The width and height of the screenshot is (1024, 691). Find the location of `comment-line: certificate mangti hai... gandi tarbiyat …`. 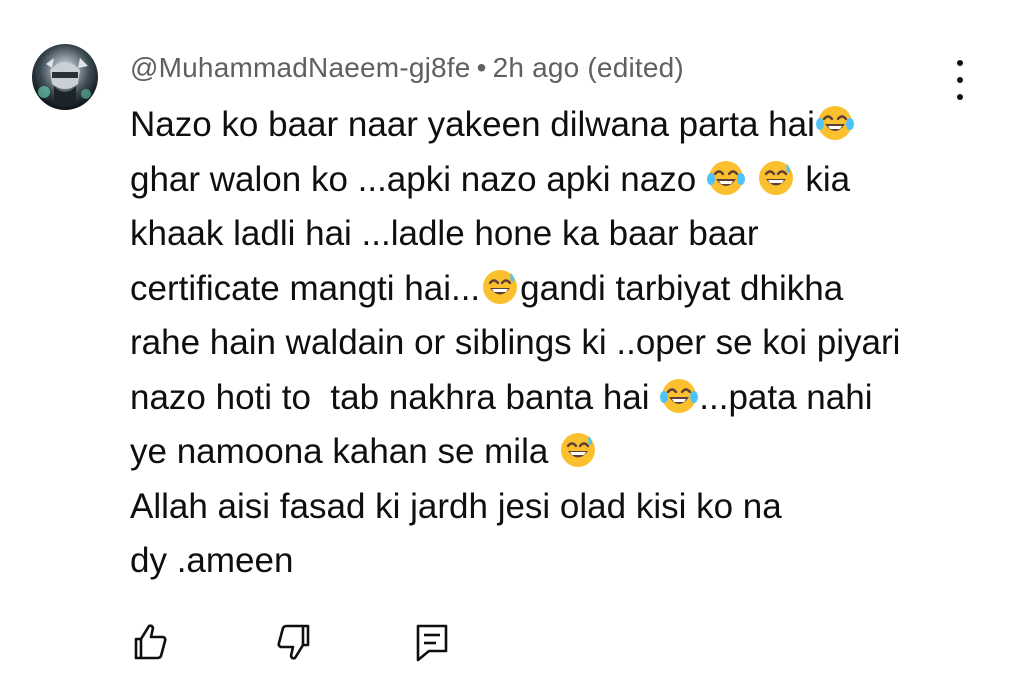

comment-line: certificate mangti hai... gandi tarbiyat … is located at coordinates (540, 289).